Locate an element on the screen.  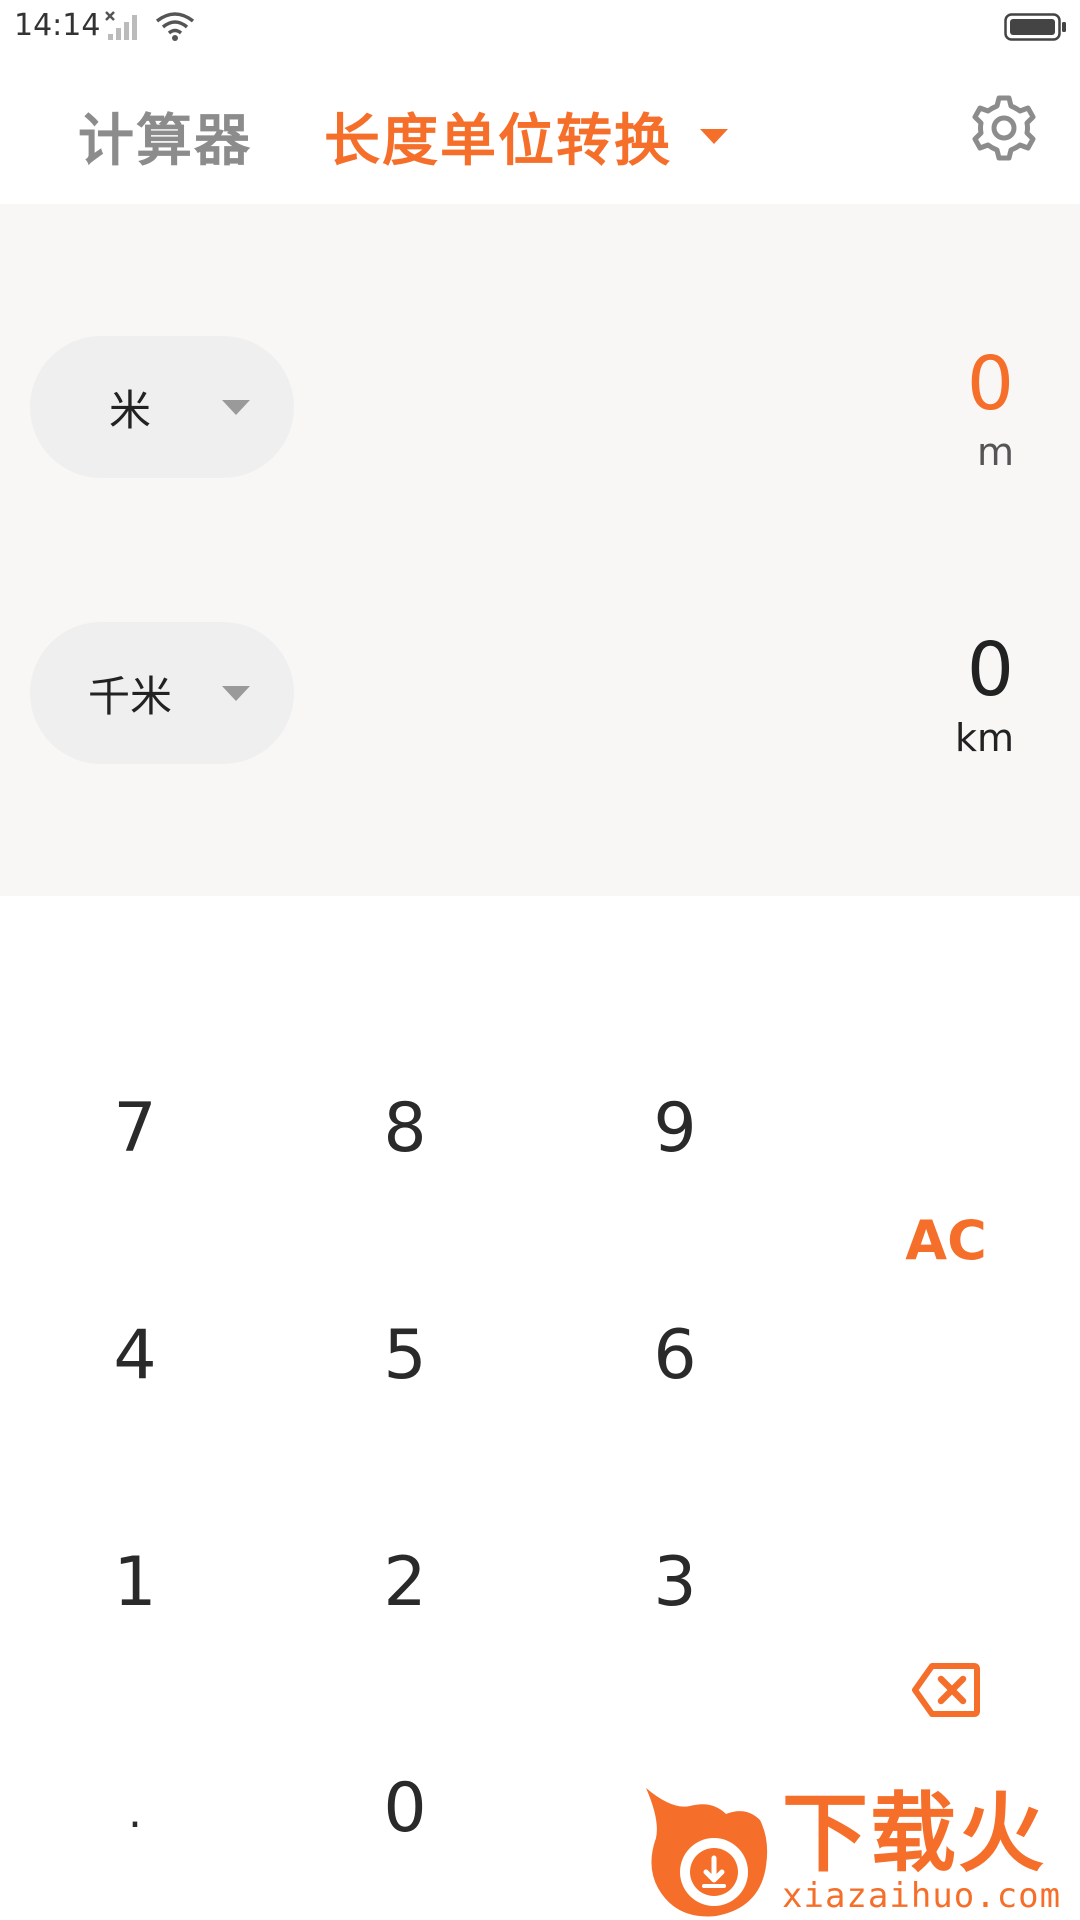
to-unit-selector: 千米 is located at coordinates (162, 693).